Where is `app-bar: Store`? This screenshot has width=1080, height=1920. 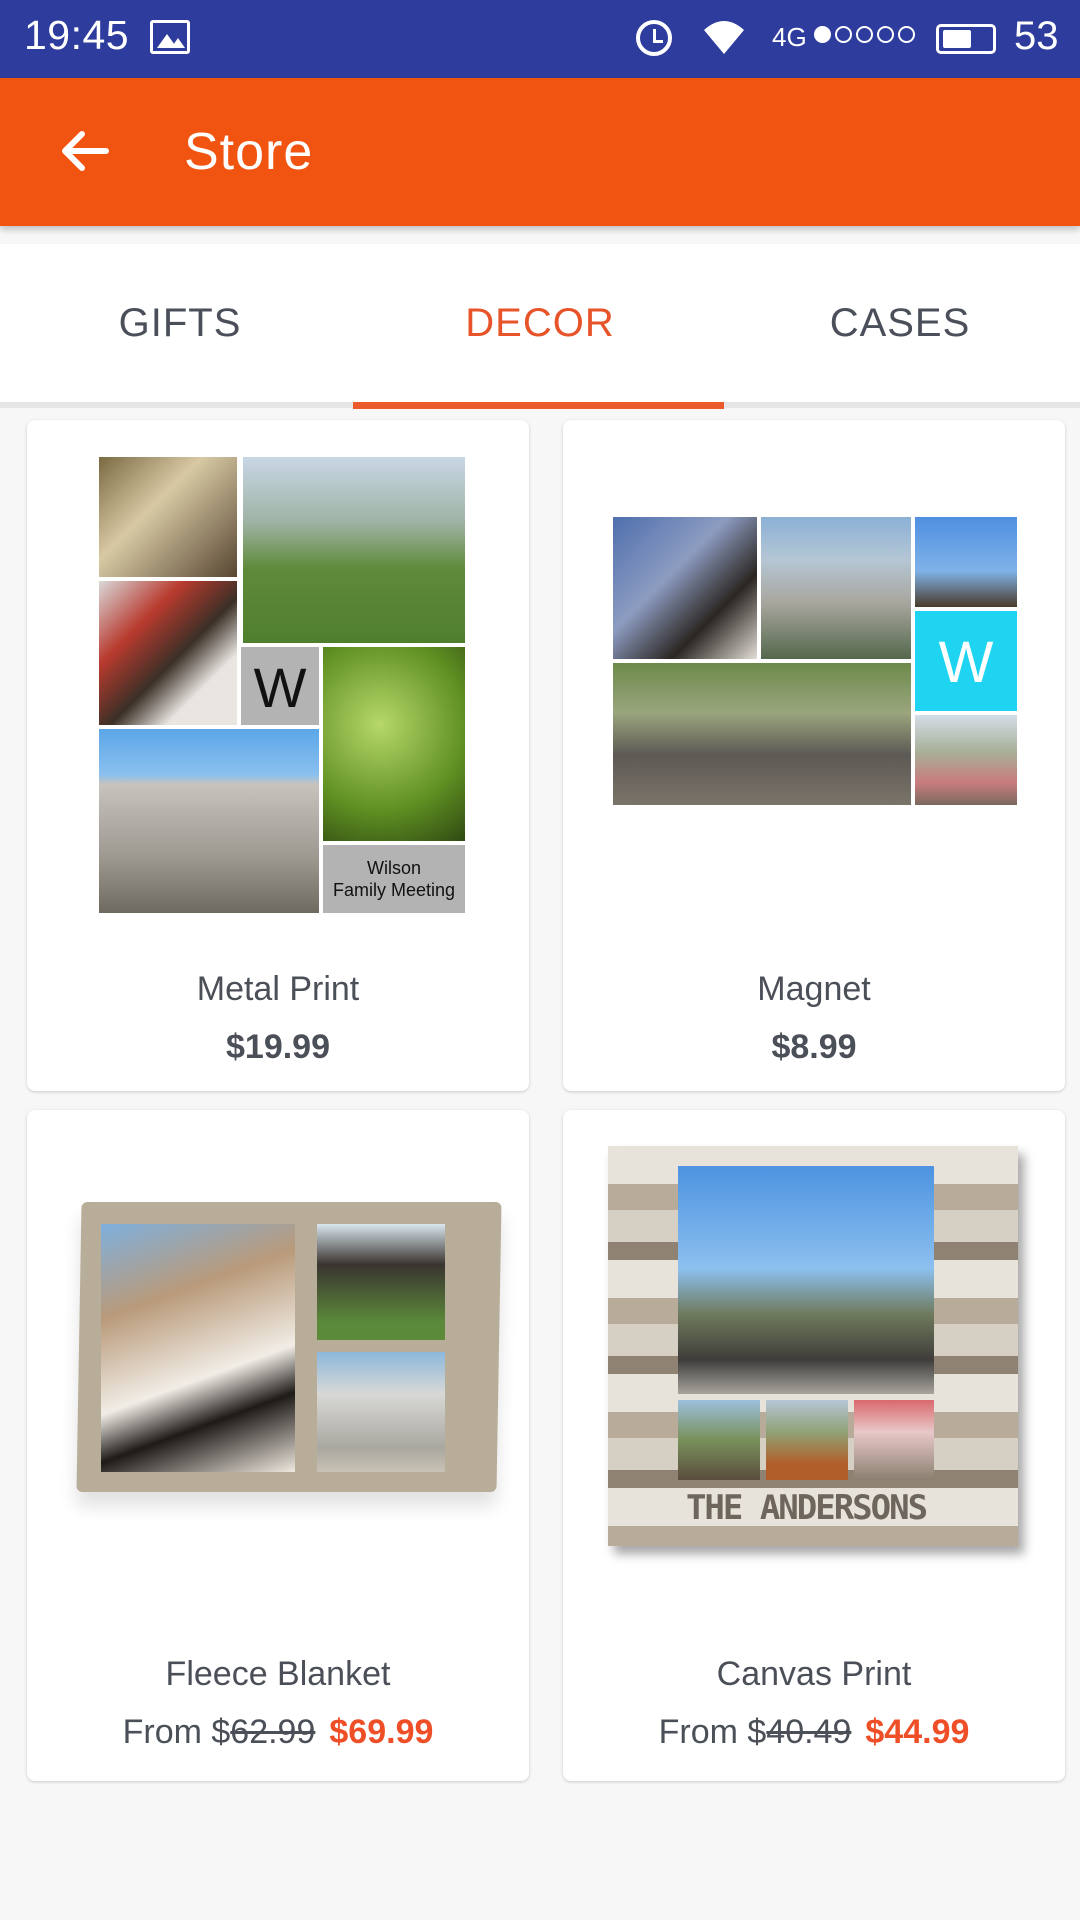
app-bar: Store is located at coordinates (540, 152).